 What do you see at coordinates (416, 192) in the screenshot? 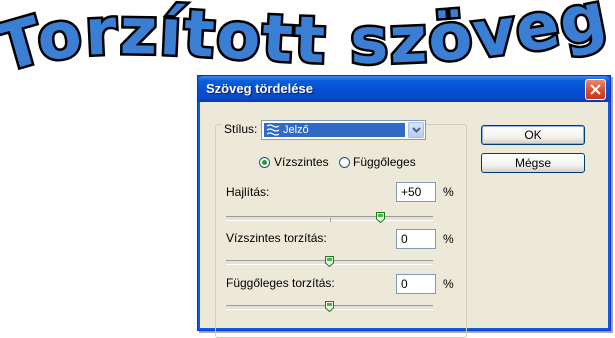
I see `bend-input: +50` at bounding box center [416, 192].